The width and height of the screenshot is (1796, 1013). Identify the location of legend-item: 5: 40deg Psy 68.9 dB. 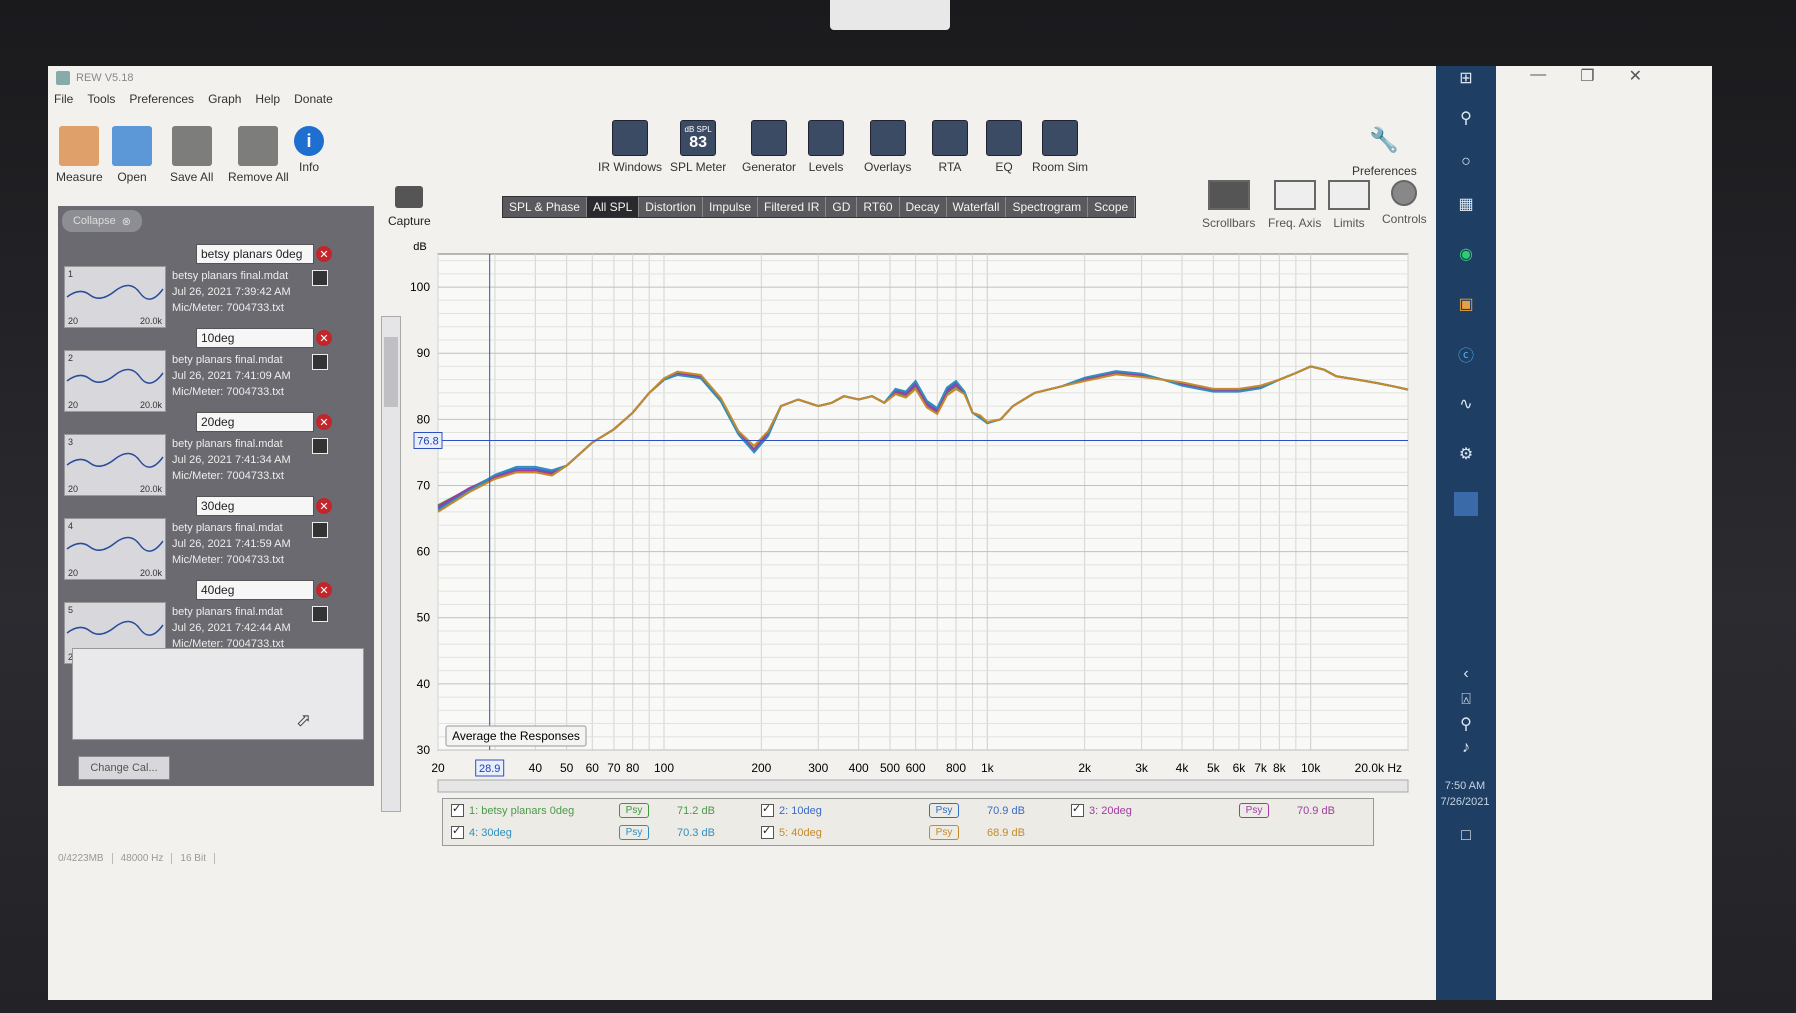
(893, 832).